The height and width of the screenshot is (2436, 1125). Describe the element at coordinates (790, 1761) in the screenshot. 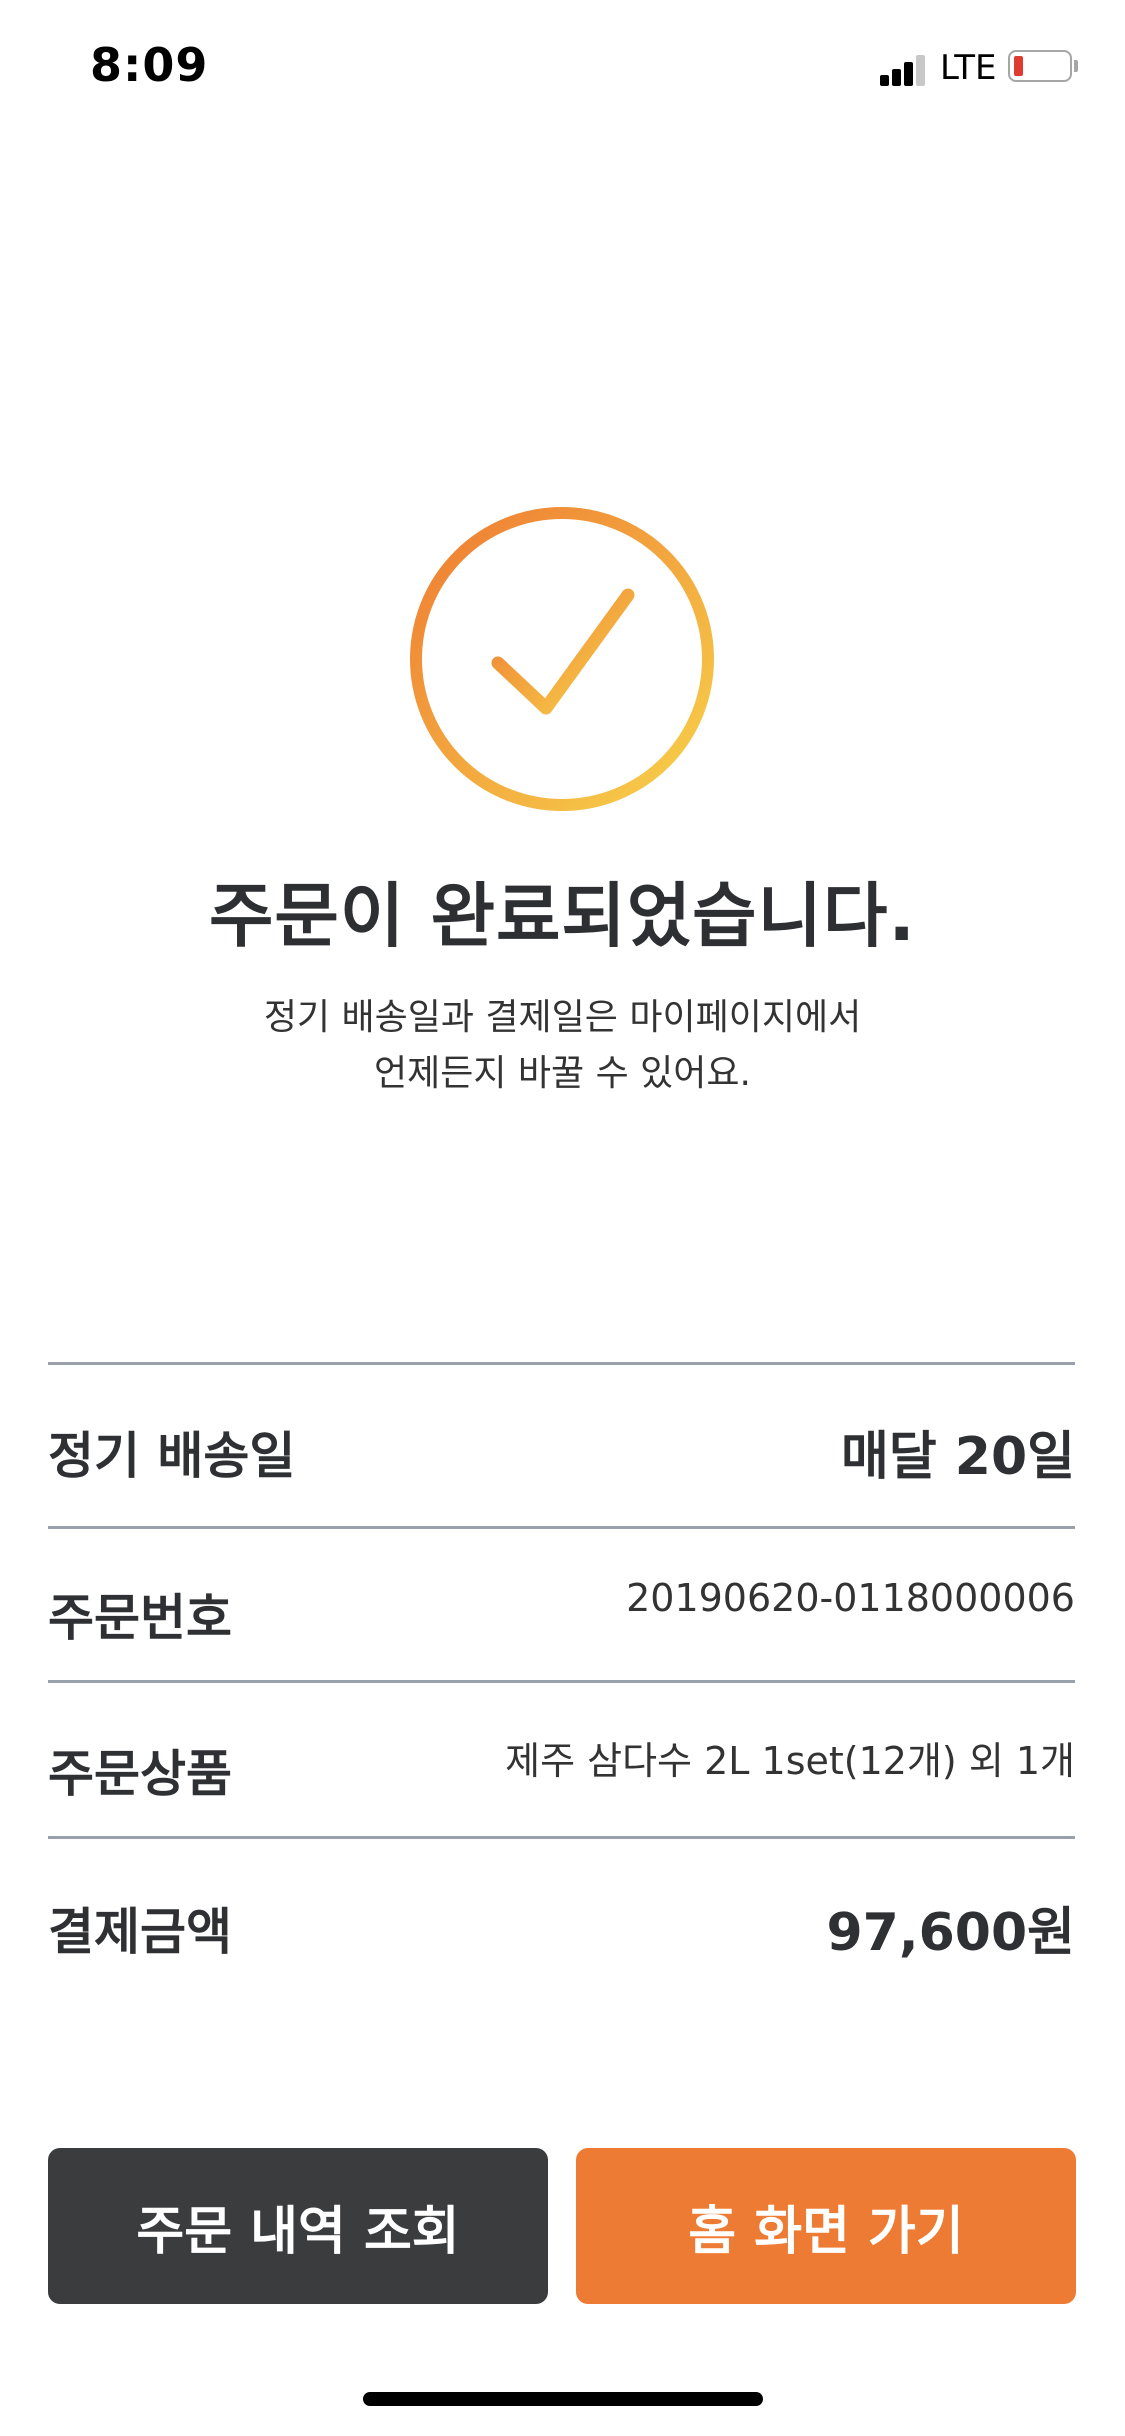

I see `order-product-value: 제주 삼다수 2L 1set(12개) 외 1개` at that location.